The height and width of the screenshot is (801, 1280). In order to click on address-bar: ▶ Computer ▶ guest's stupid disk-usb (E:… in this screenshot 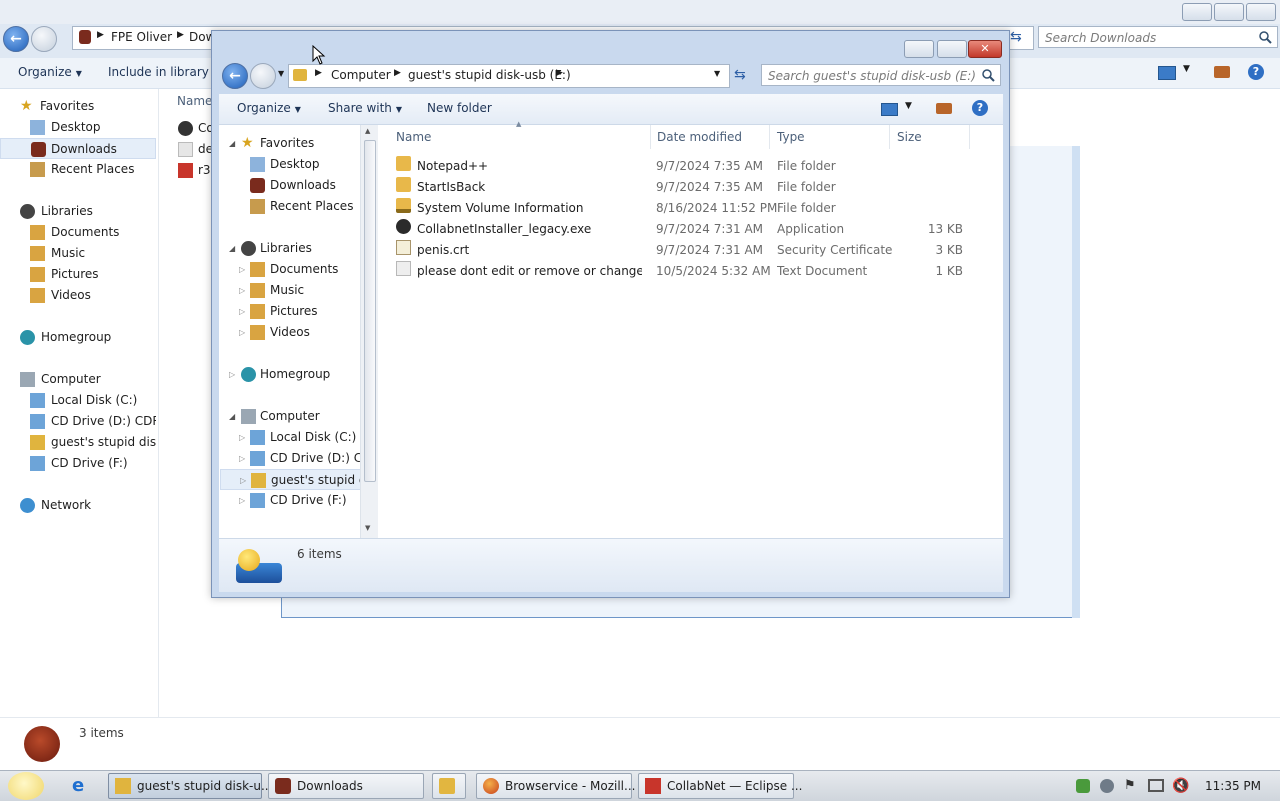, I will do `click(509, 76)`.